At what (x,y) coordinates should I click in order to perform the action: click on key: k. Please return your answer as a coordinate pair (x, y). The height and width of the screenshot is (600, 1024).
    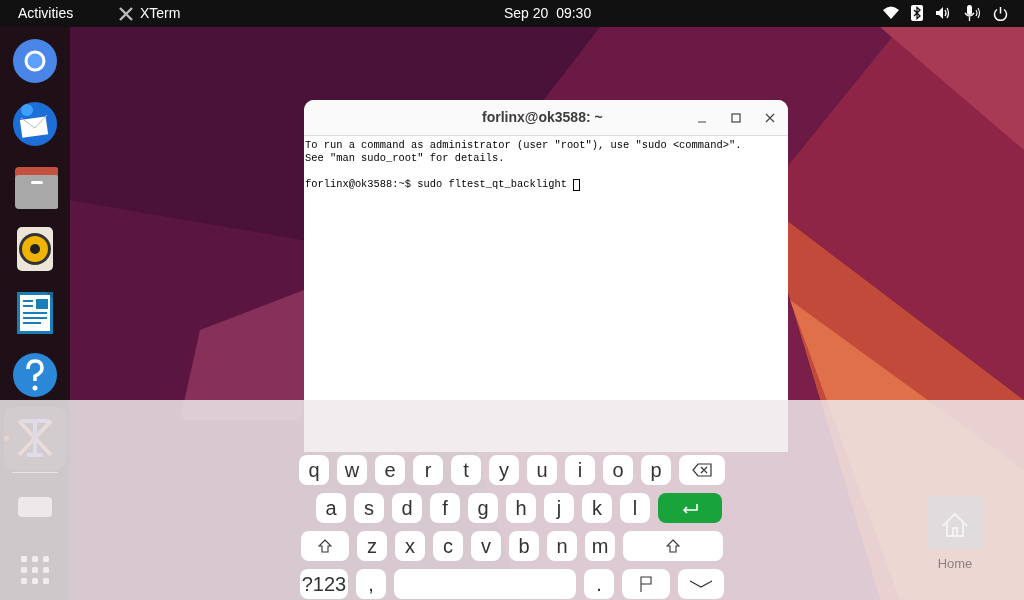
    Looking at the image, I should click on (597, 508).